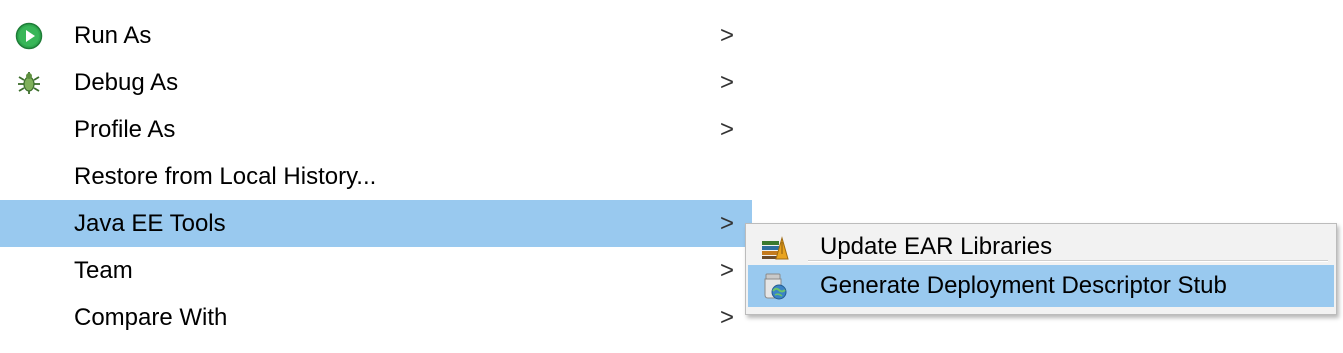 The height and width of the screenshot is (353, 1343). I want to click on menu-item-run-as: Run As >, so click(376, 35).